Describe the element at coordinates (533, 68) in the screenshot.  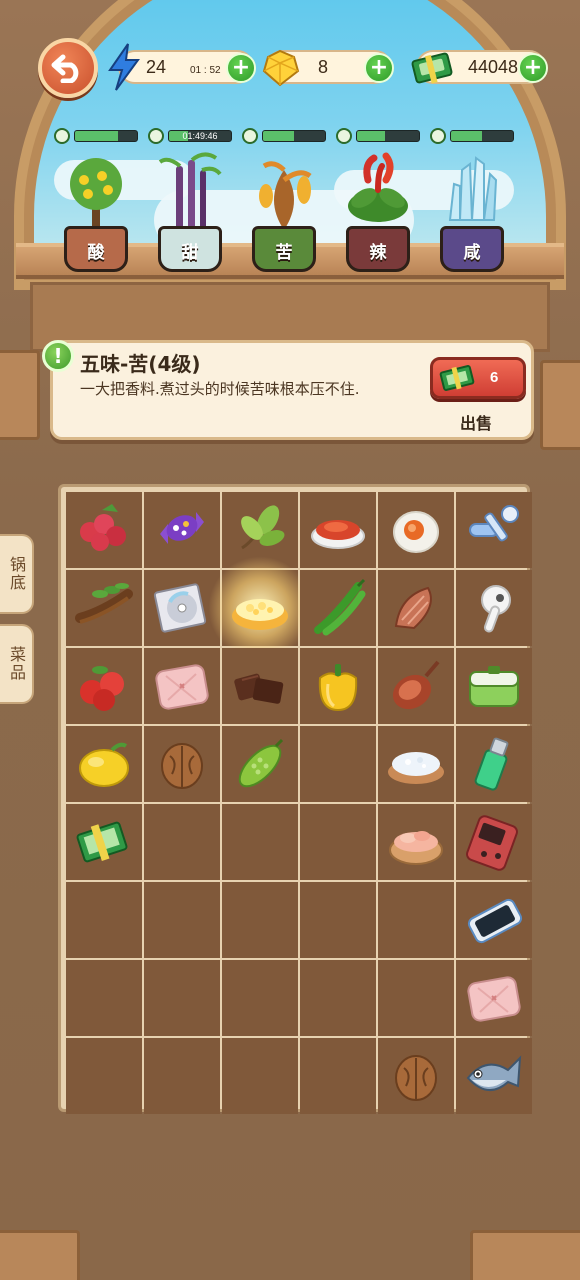
I see `add-cash-button: +` at that location.